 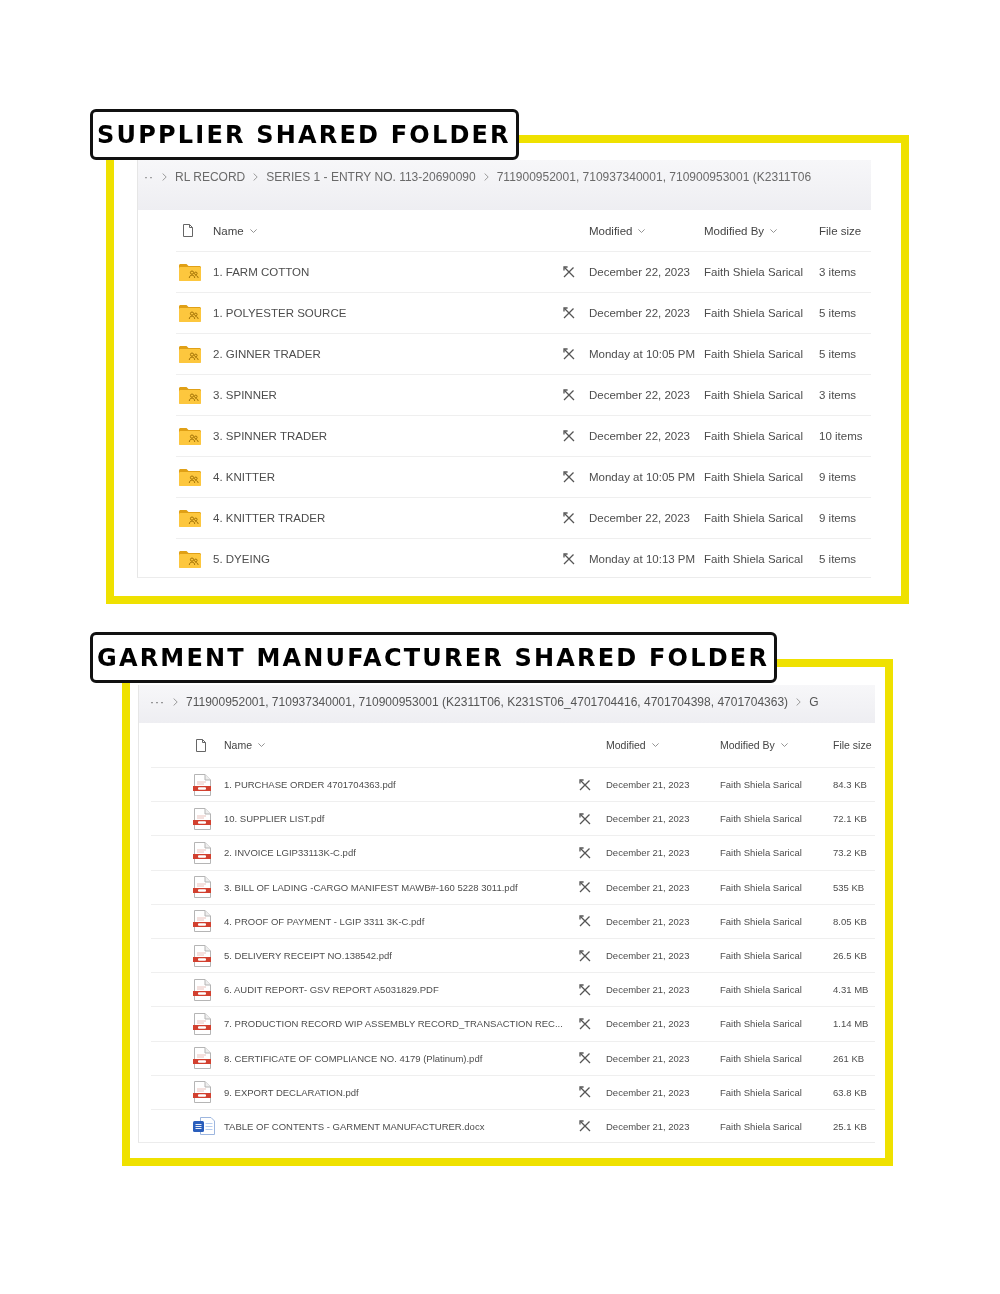 What do you see at coordinates (290, 853) in the screenshot?
I see `file-name-link: 2. INVOICE LGIP33113K-C.pdf` at bounding box center [290, 853].